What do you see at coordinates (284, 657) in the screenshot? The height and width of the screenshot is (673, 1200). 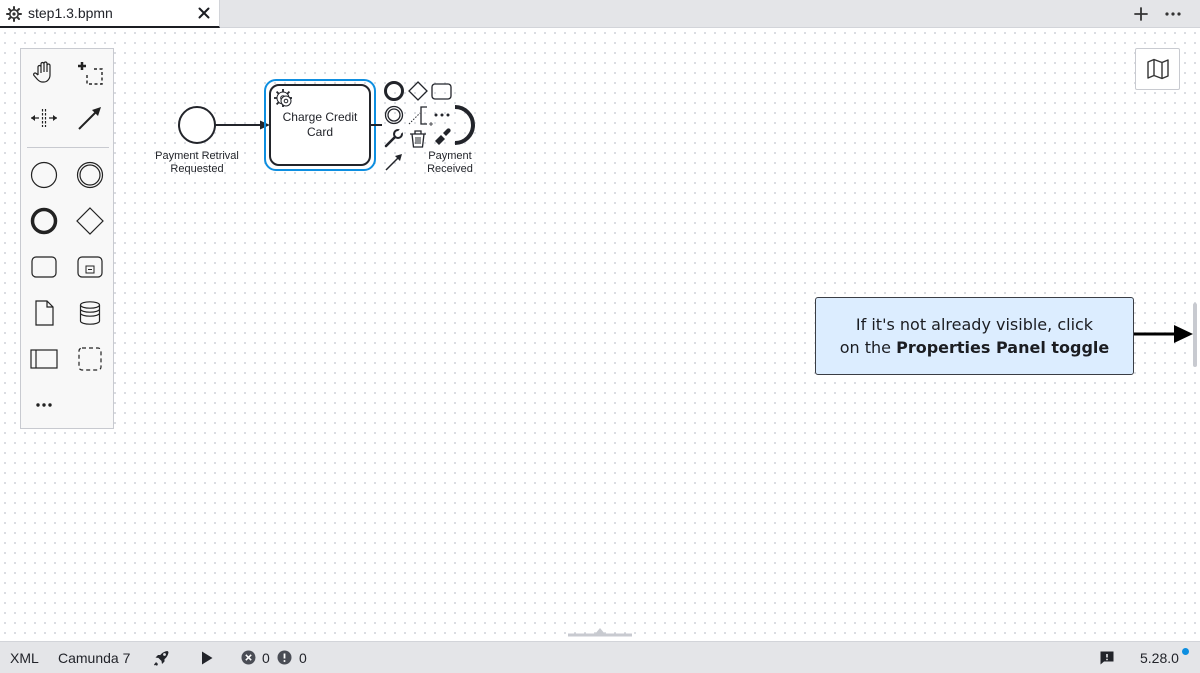 I see `warning-icon` at bounding box center [284, 657].